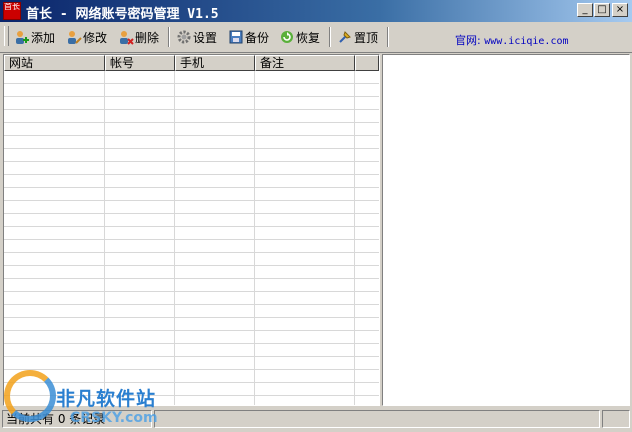 This screenshot has height=432, width=632. Describe the element at coordinates (54, 63) in the screenshot. I see `column-header-website: 网站` at that location.